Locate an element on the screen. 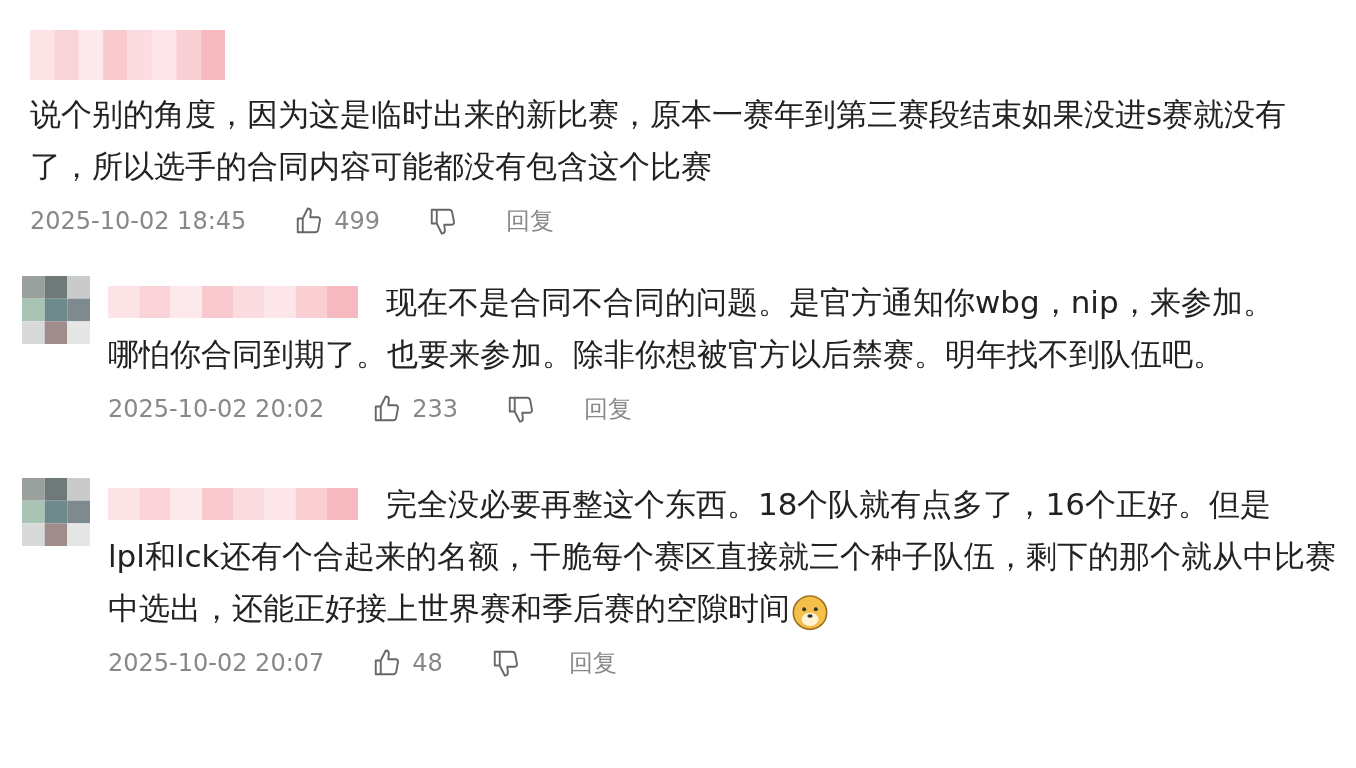 The width and height of the screenshot is (1356, 768). comment-time: 2025-10-02 18:45 is located at coordinates (138, 221).